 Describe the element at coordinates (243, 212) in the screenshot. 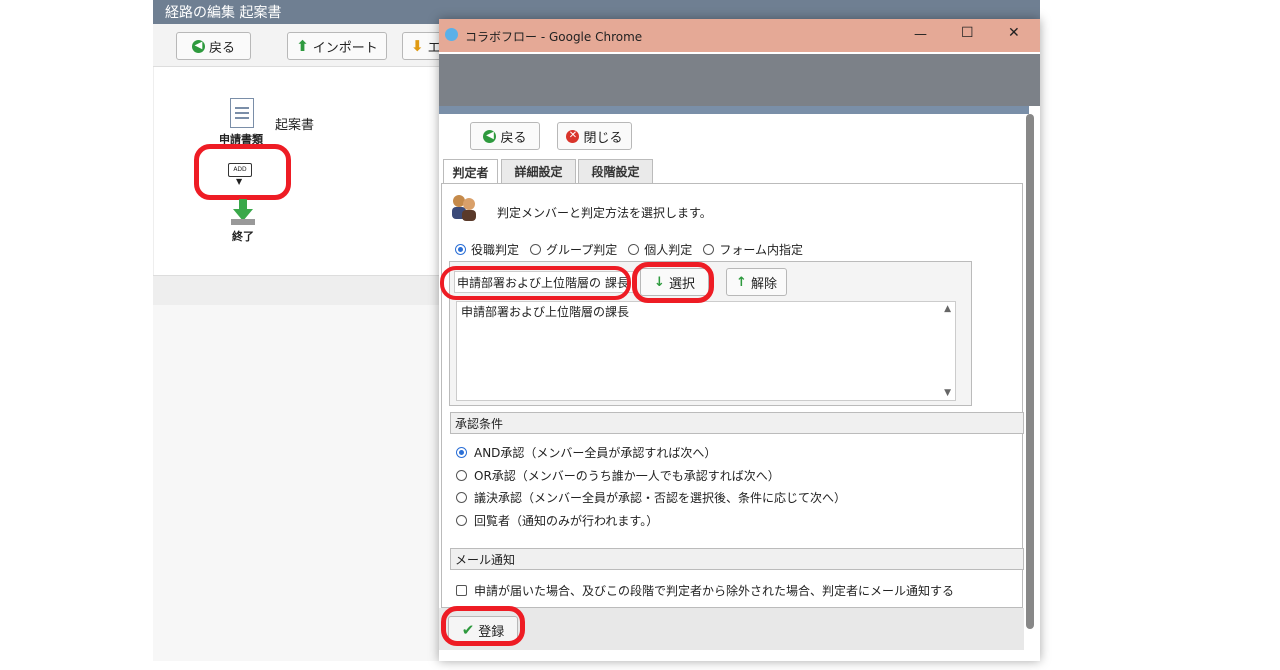

I see `end-download-icon` at that location.